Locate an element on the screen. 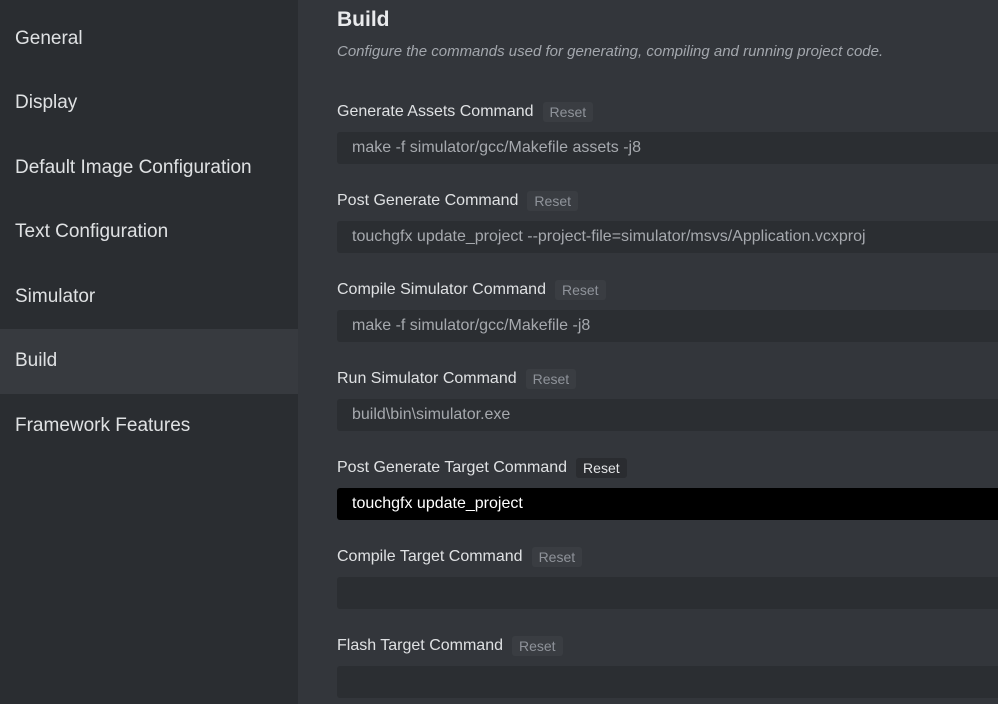  field-label: Post Generate Target Command is located at coordinates (452, 467).